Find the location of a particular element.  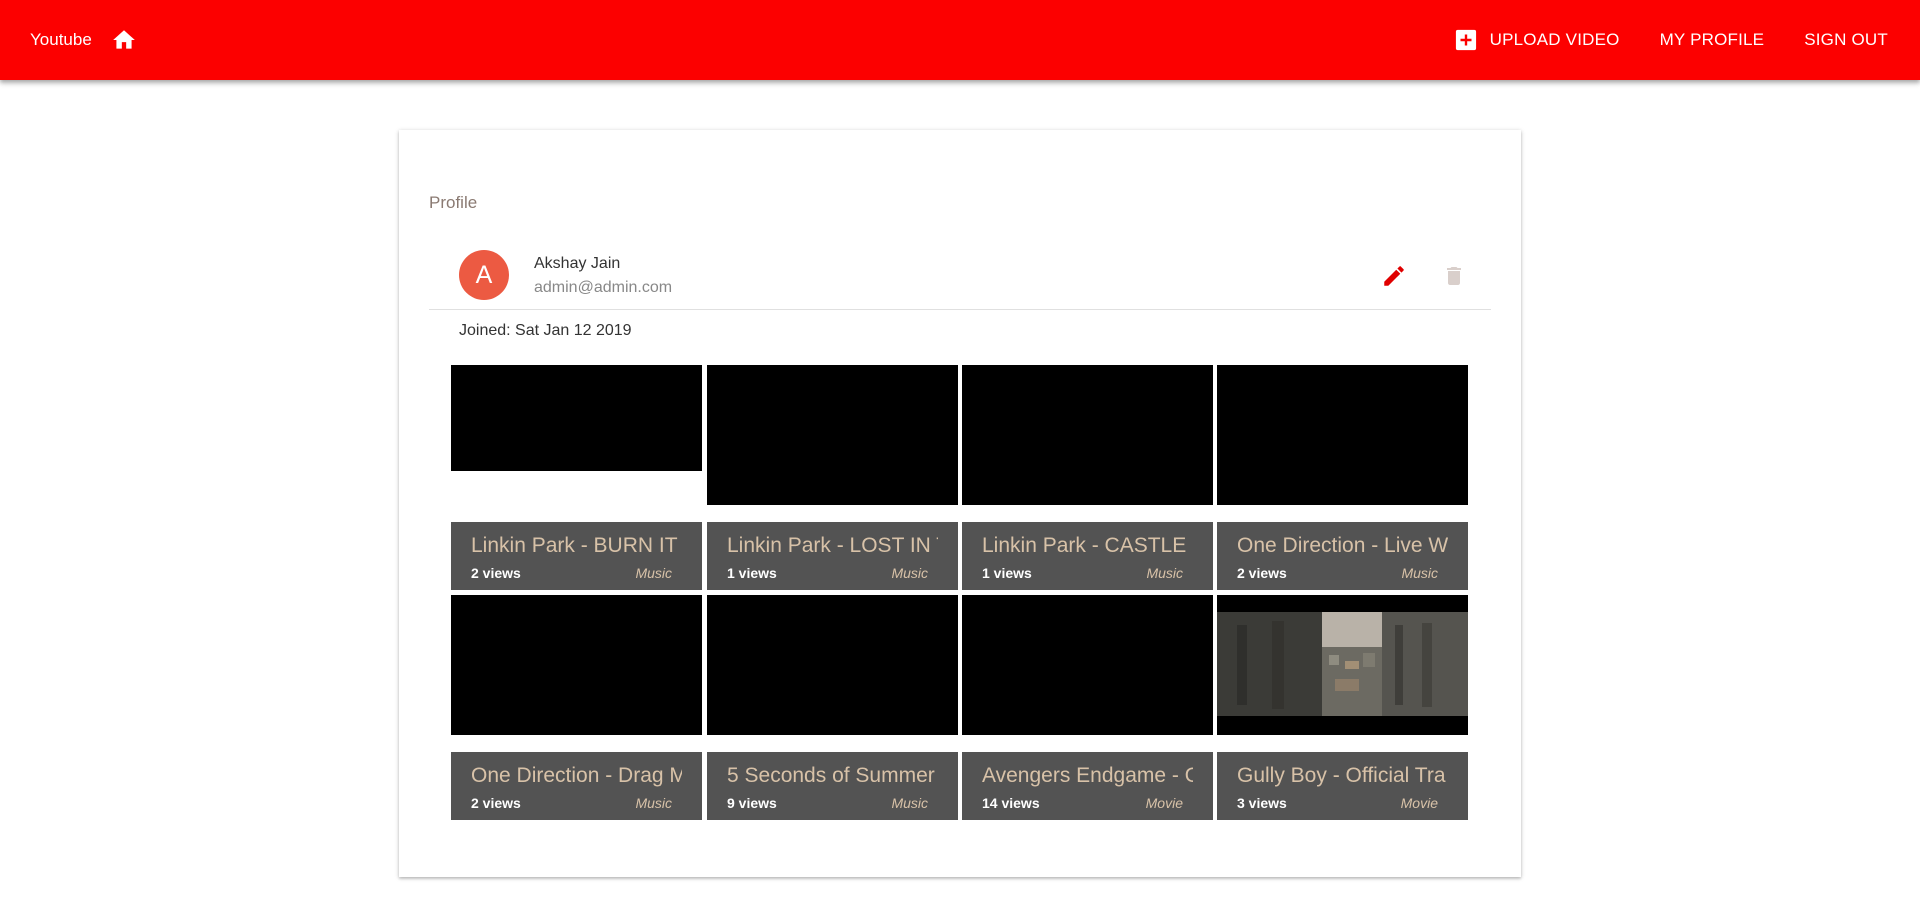

avatar: A is located at coordinates (484, 275).